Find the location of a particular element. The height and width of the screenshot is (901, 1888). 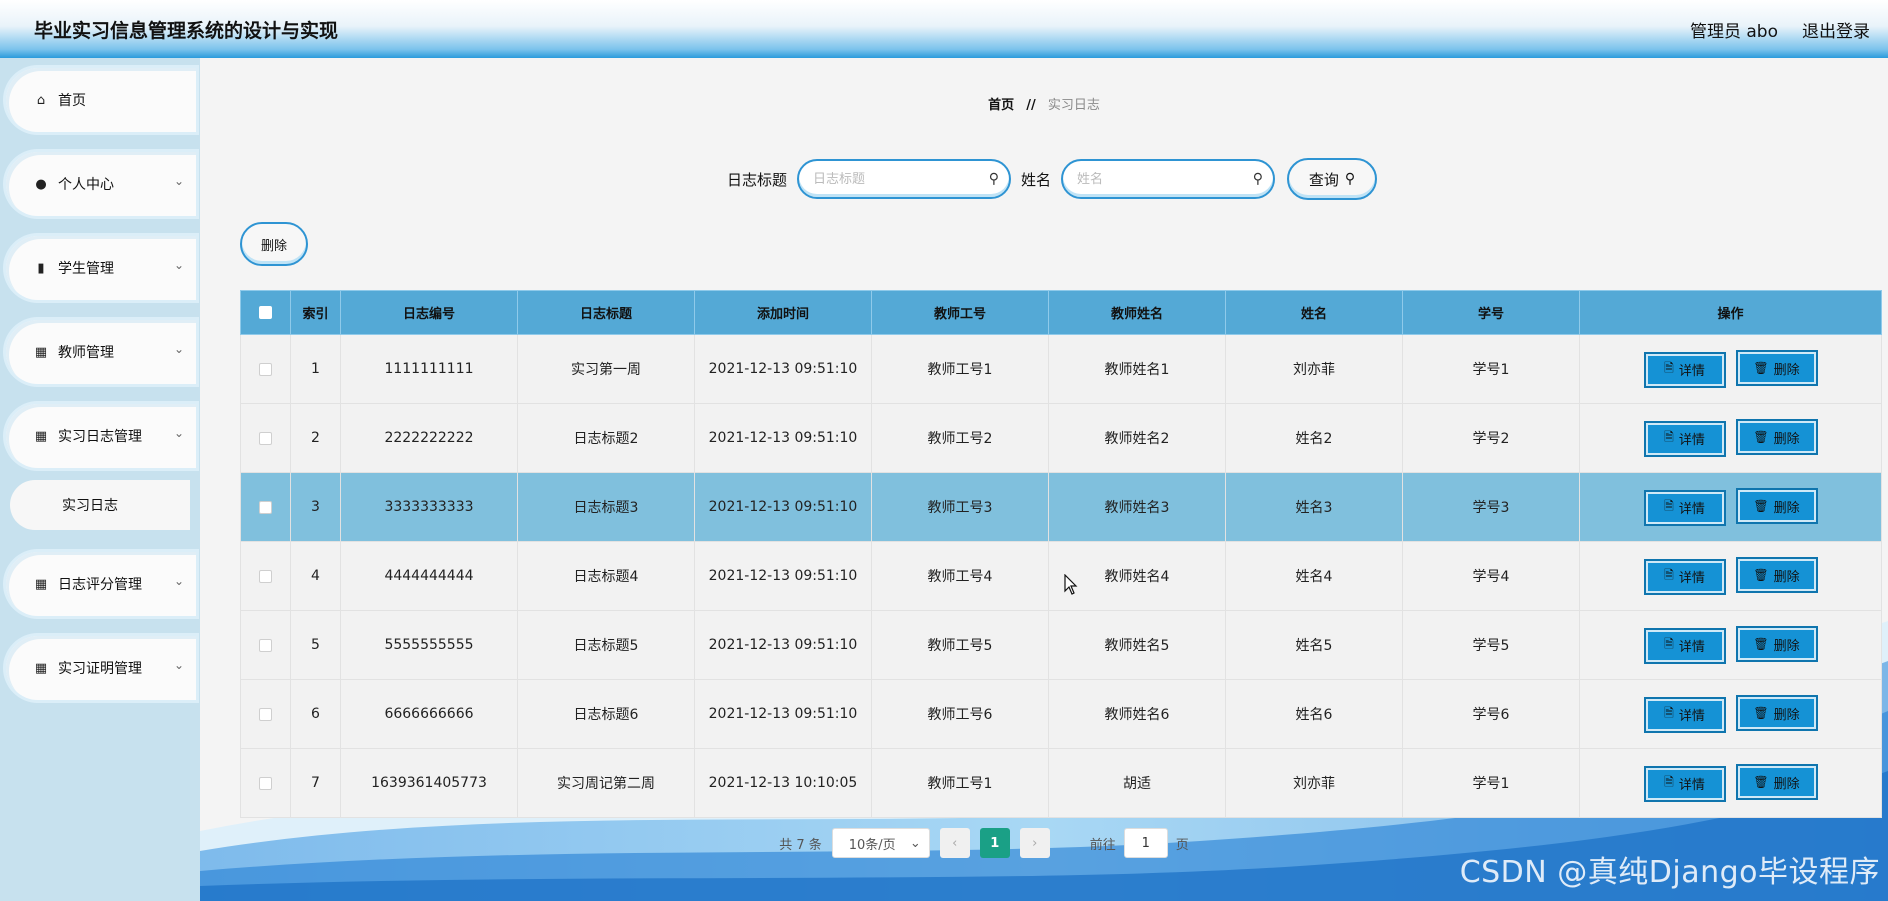

sidebar-subitem-internship-log: 实习日志 is located at coordinates (100, 505).